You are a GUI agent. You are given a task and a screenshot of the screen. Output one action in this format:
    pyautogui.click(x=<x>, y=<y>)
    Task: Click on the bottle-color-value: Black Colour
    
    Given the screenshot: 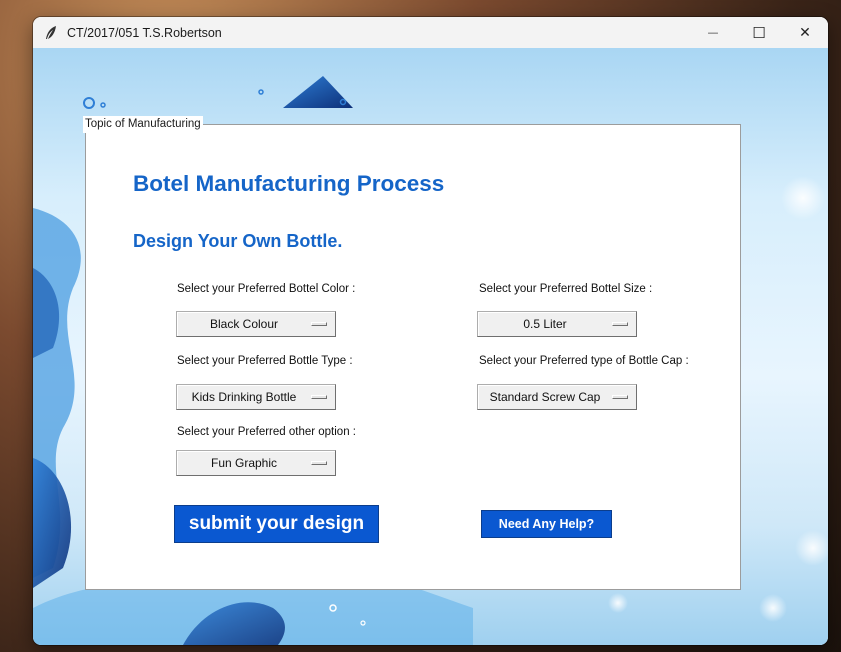 What is the action you would take?
    pyautogui.click(x=244, y=324)
    